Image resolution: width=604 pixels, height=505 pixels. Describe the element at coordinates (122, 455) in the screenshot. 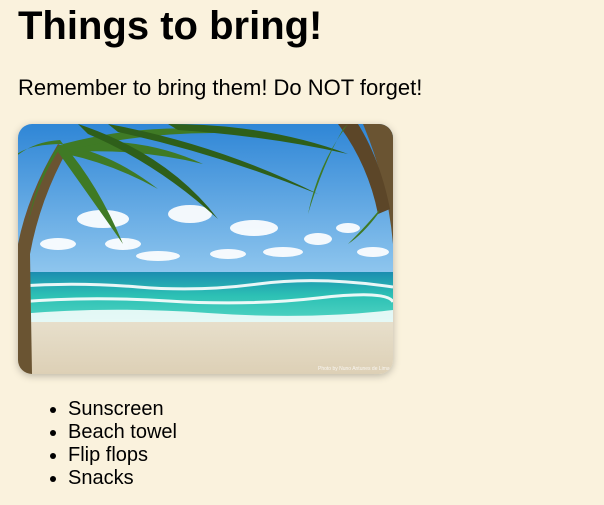

I see `list-item: Flip flops` at that location.